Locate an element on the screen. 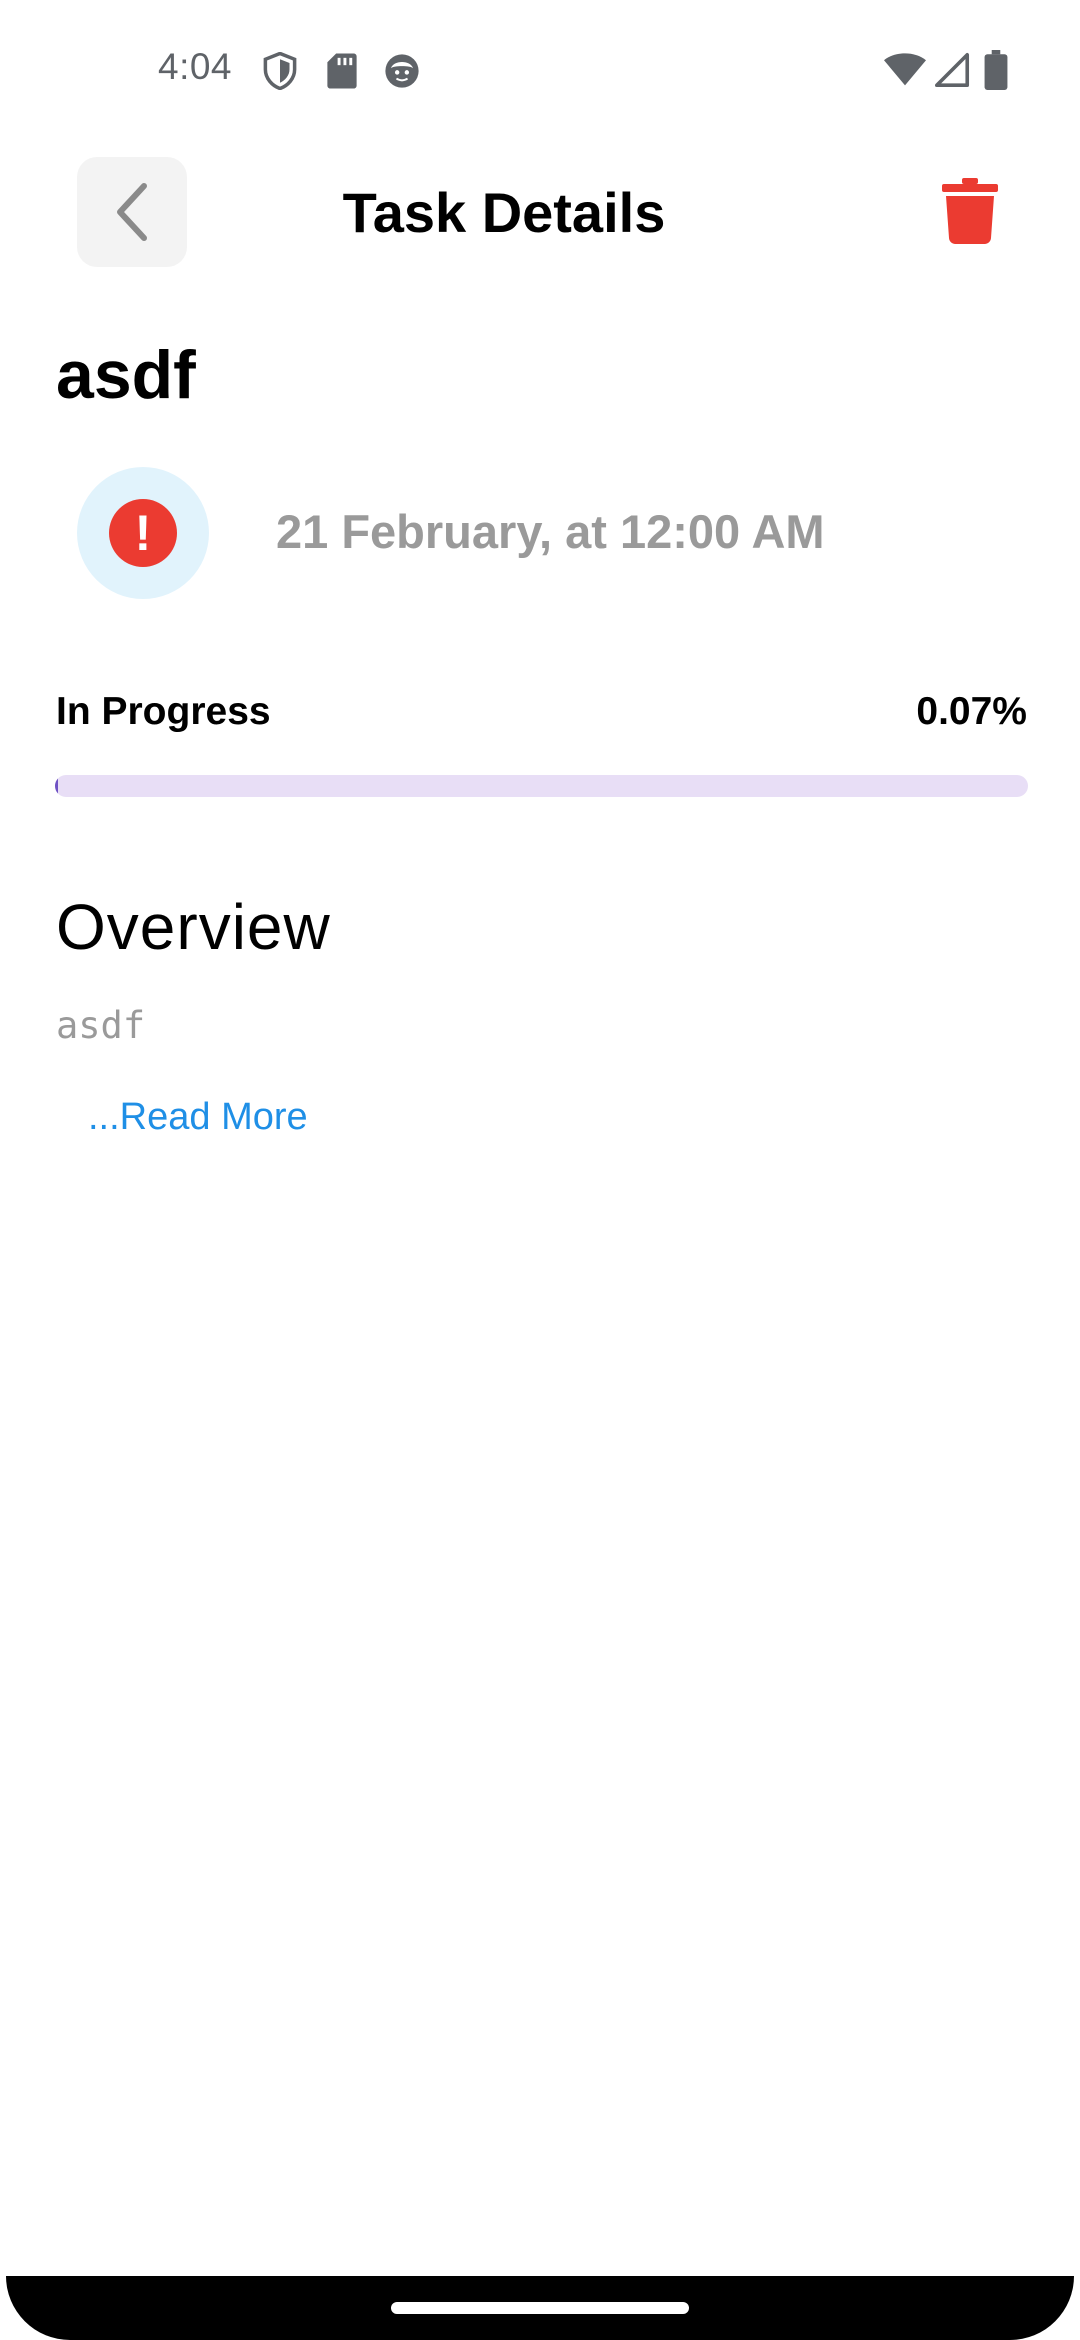 The width and height of the screenshot is (1080, 2340). read-more-link: ...Read More is located at coordinates (198, 1117).